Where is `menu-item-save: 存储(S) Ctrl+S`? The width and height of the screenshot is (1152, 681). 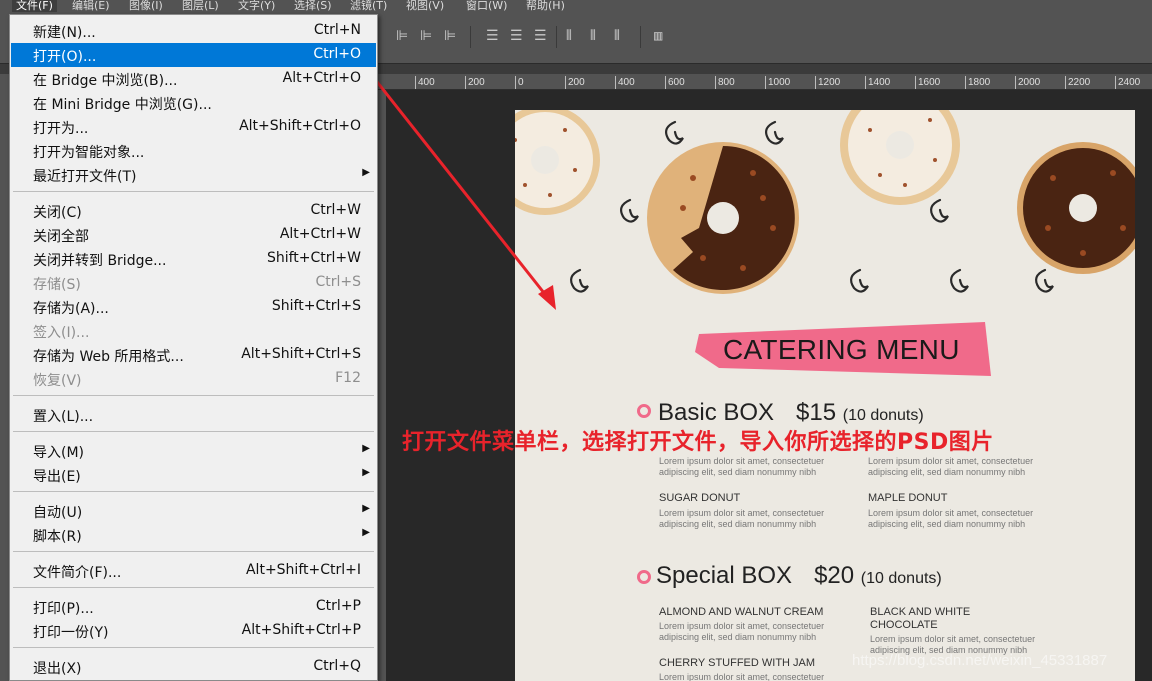 menu-item-save: 存储(S) Ctrl+S is located at coordinates (193, 283).